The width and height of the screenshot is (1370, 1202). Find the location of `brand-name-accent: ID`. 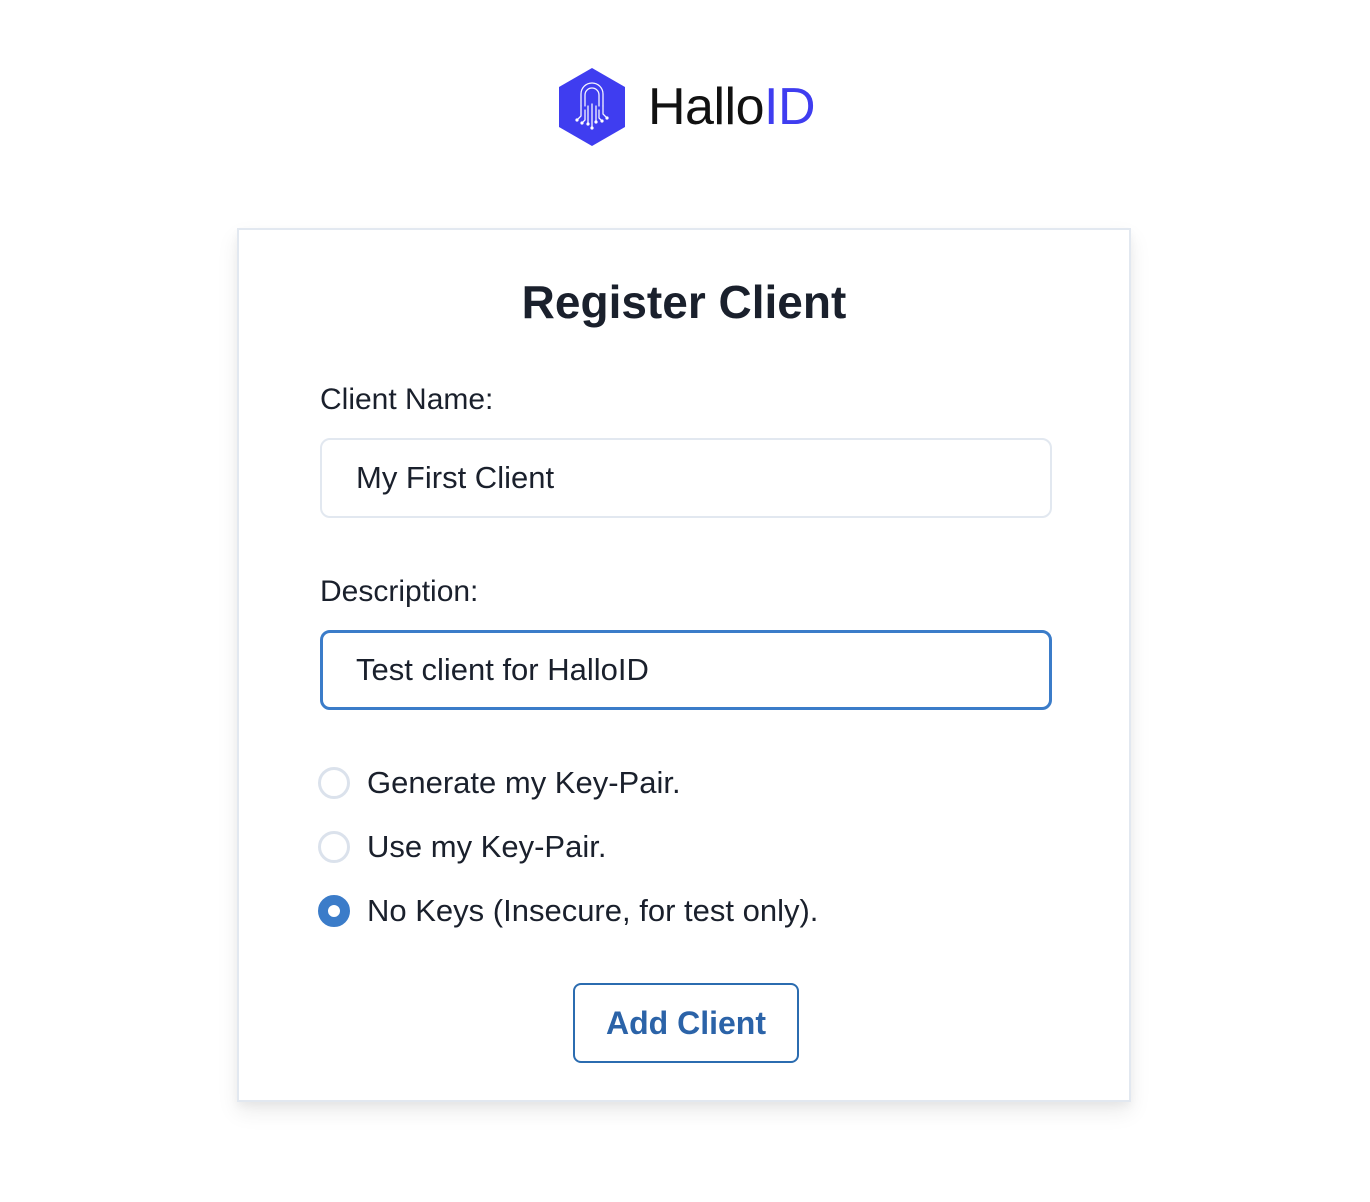

brand-name-accent: ID is located at coordinates (790, 107).